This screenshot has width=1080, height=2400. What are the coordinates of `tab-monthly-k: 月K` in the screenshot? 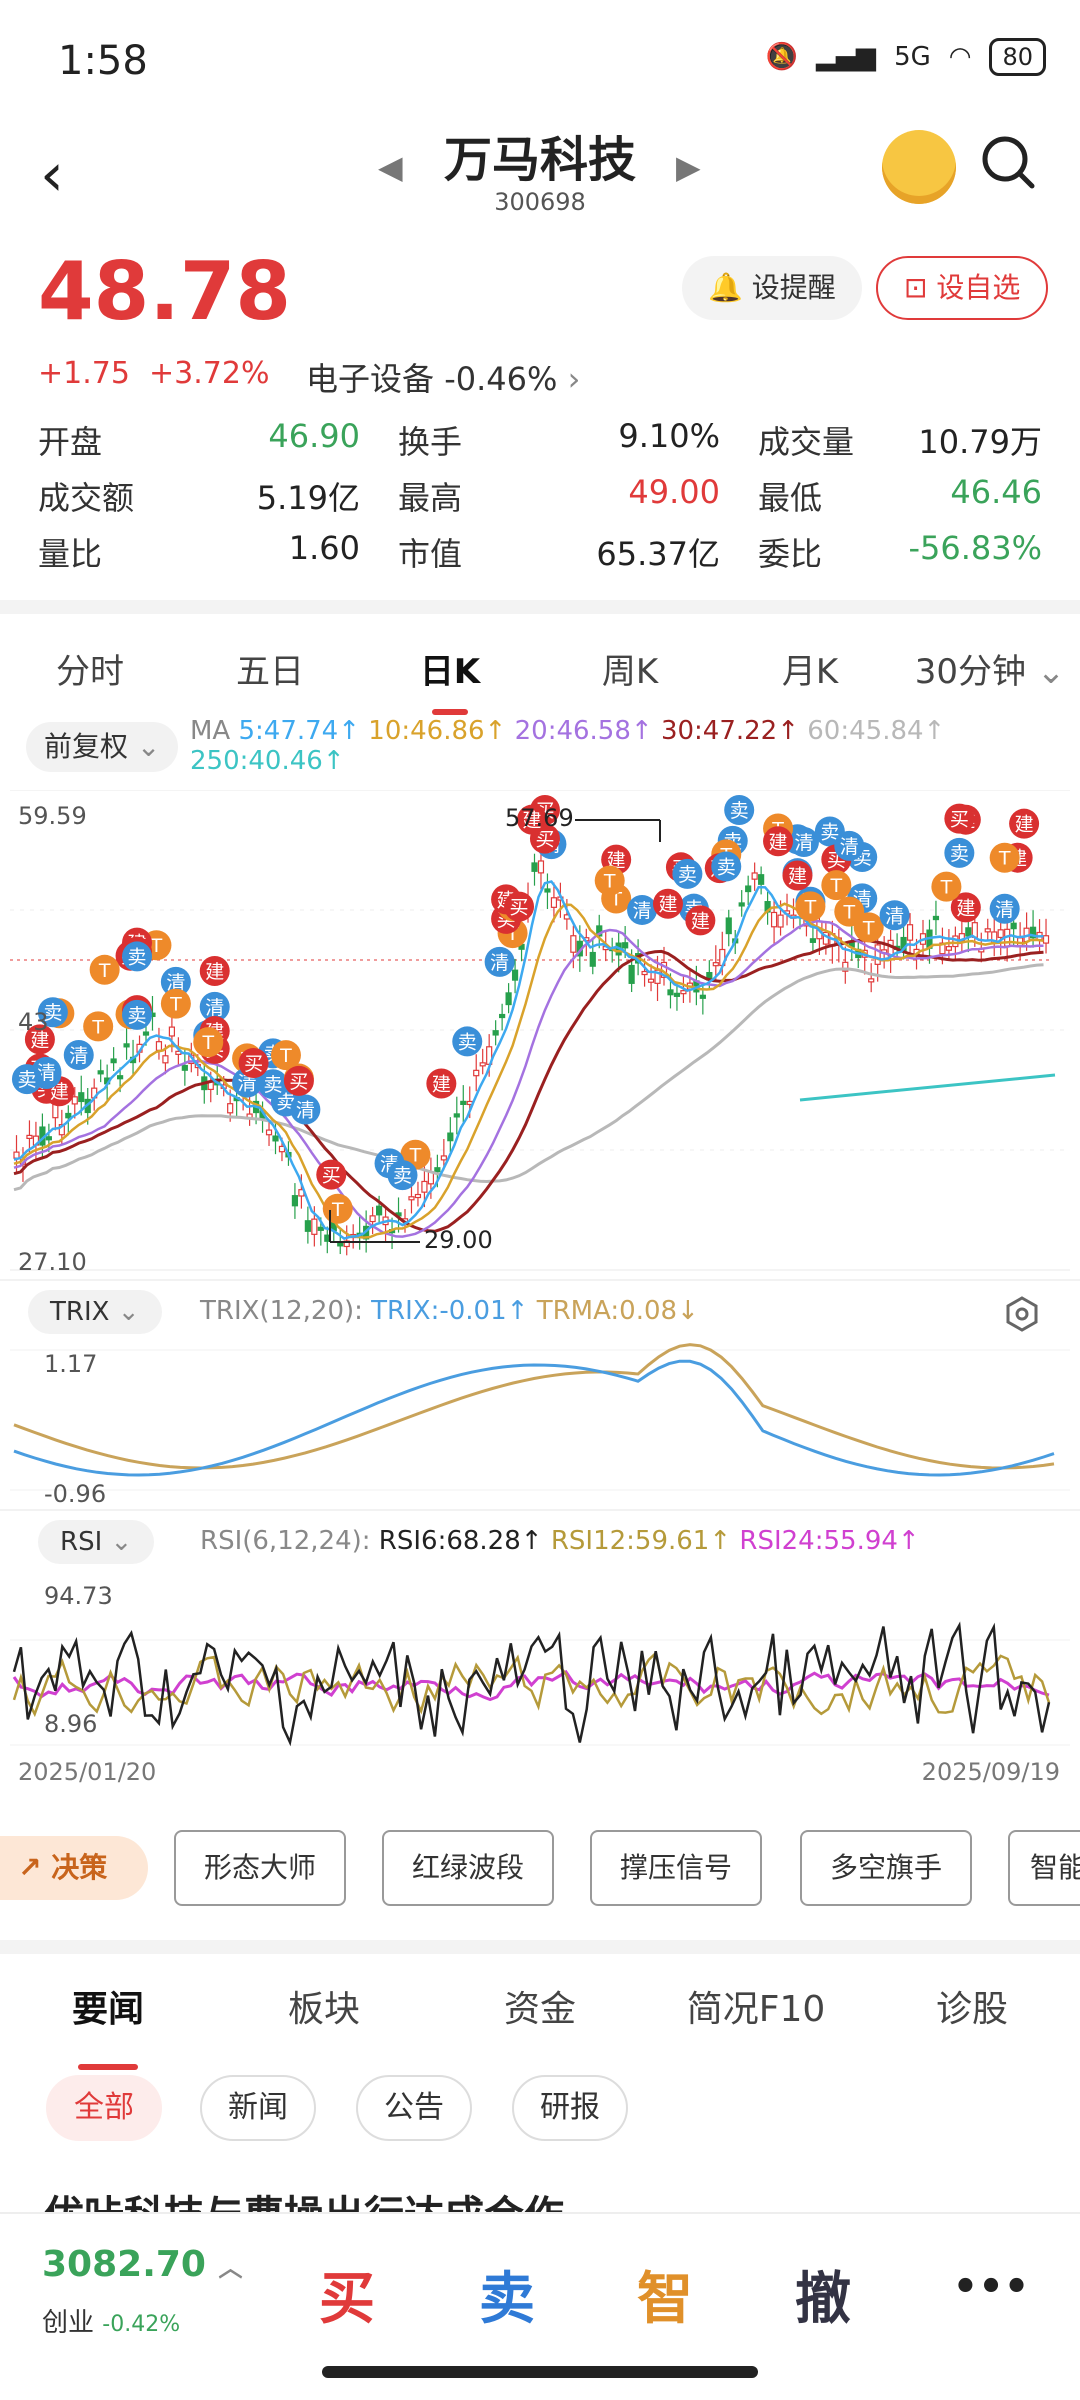 It's located at (810, 668).